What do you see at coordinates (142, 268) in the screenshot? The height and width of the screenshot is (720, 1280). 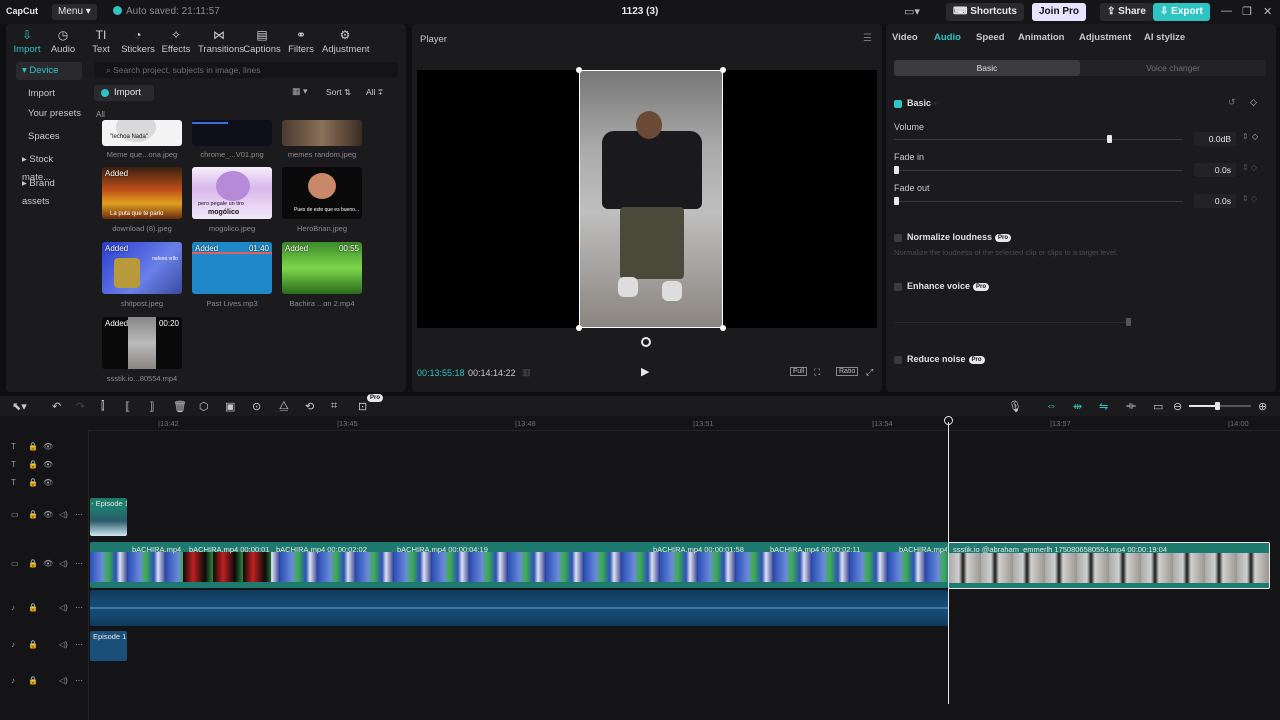 I see `media-item: Added nafeea vrllo` at bounding box center [142, 268].